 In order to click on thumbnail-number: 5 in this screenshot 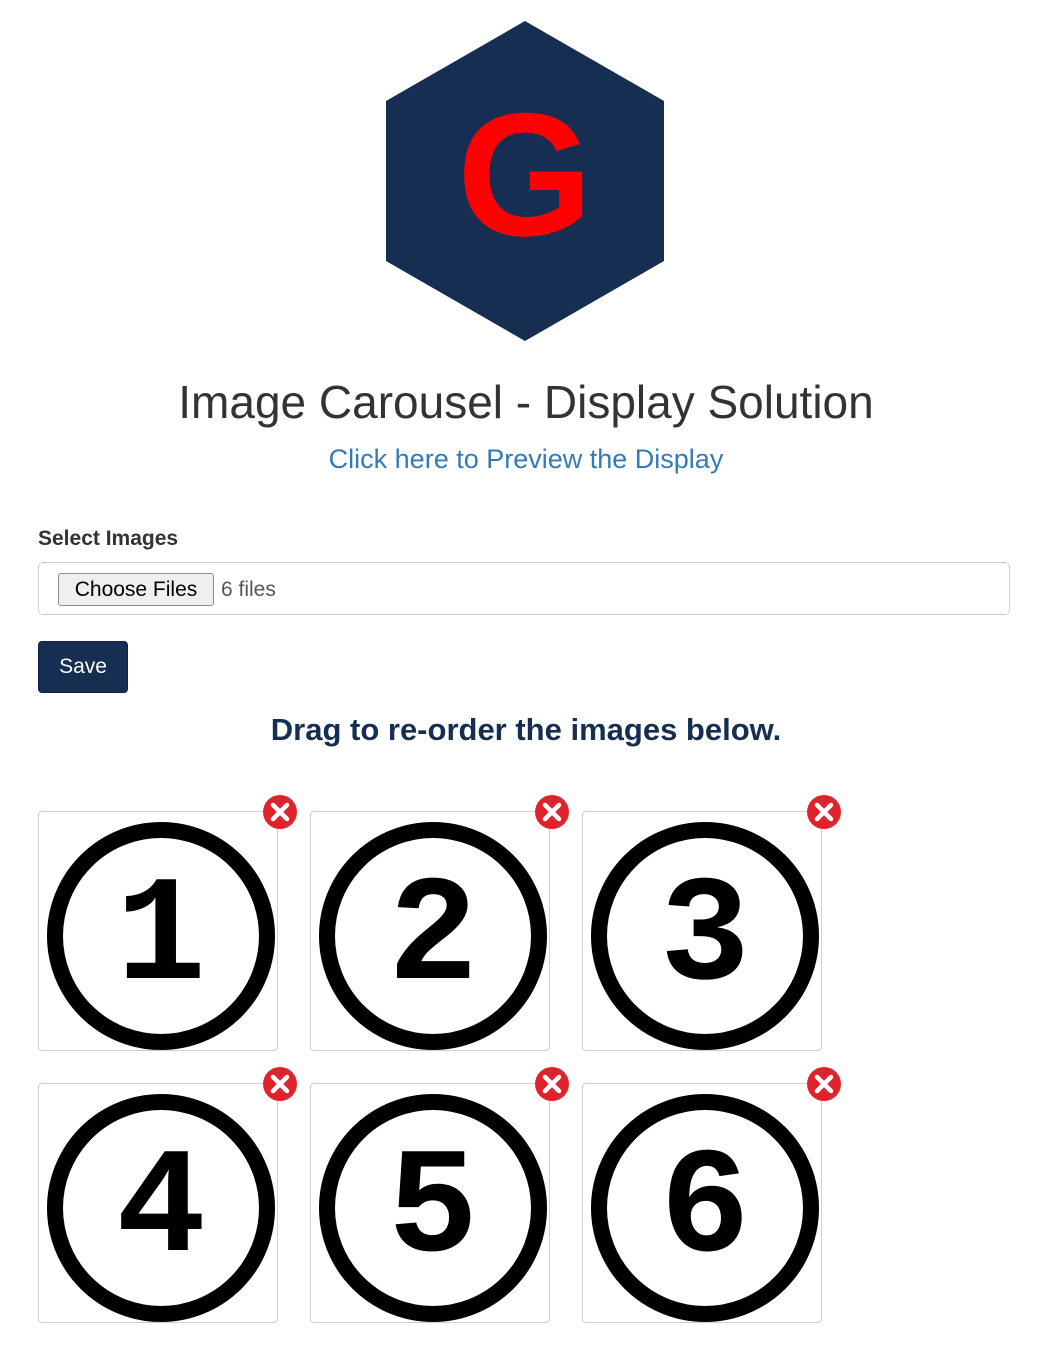, I will do `click(433, 1211)`.